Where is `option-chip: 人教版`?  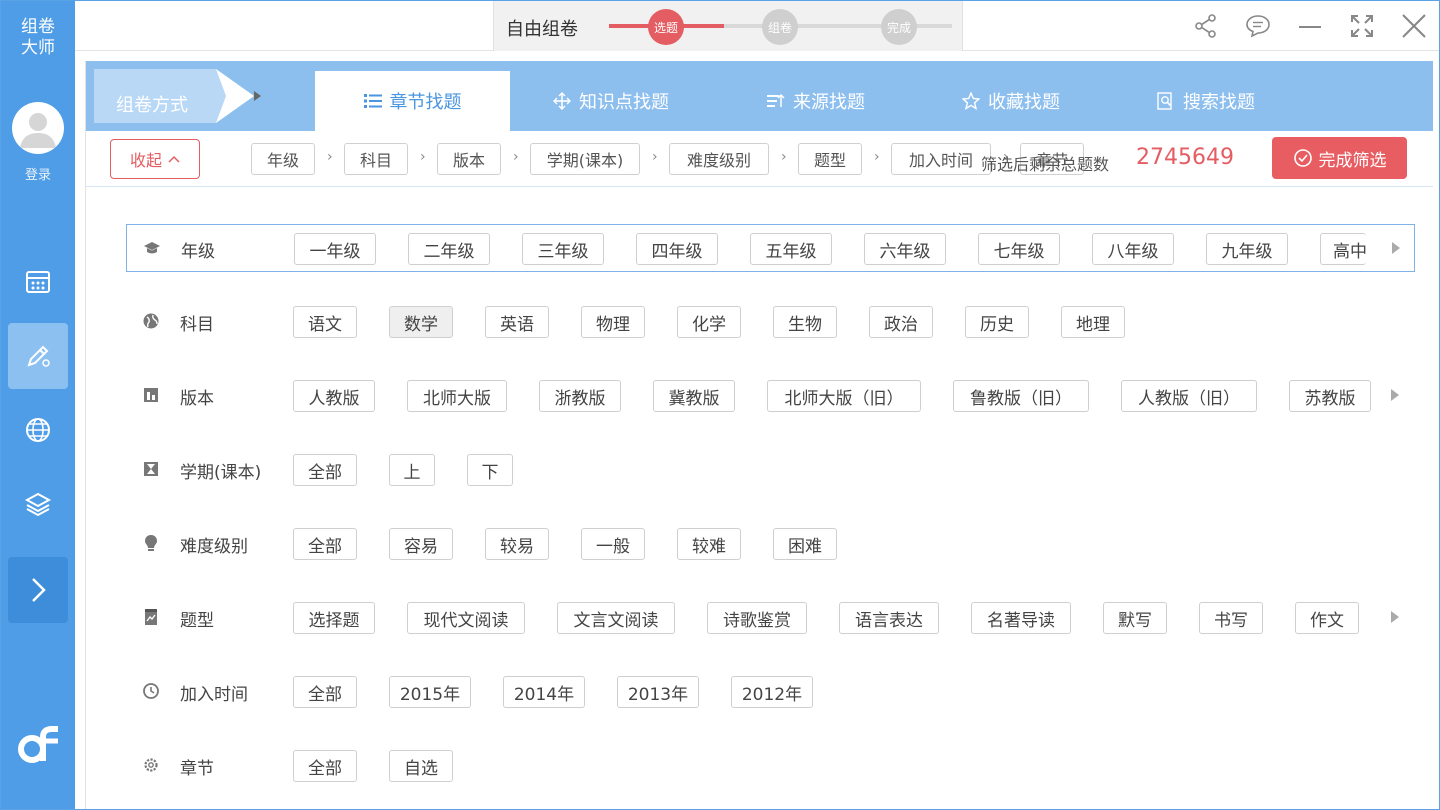
option-chip: 人教版 is located at coordinates (334, 396).